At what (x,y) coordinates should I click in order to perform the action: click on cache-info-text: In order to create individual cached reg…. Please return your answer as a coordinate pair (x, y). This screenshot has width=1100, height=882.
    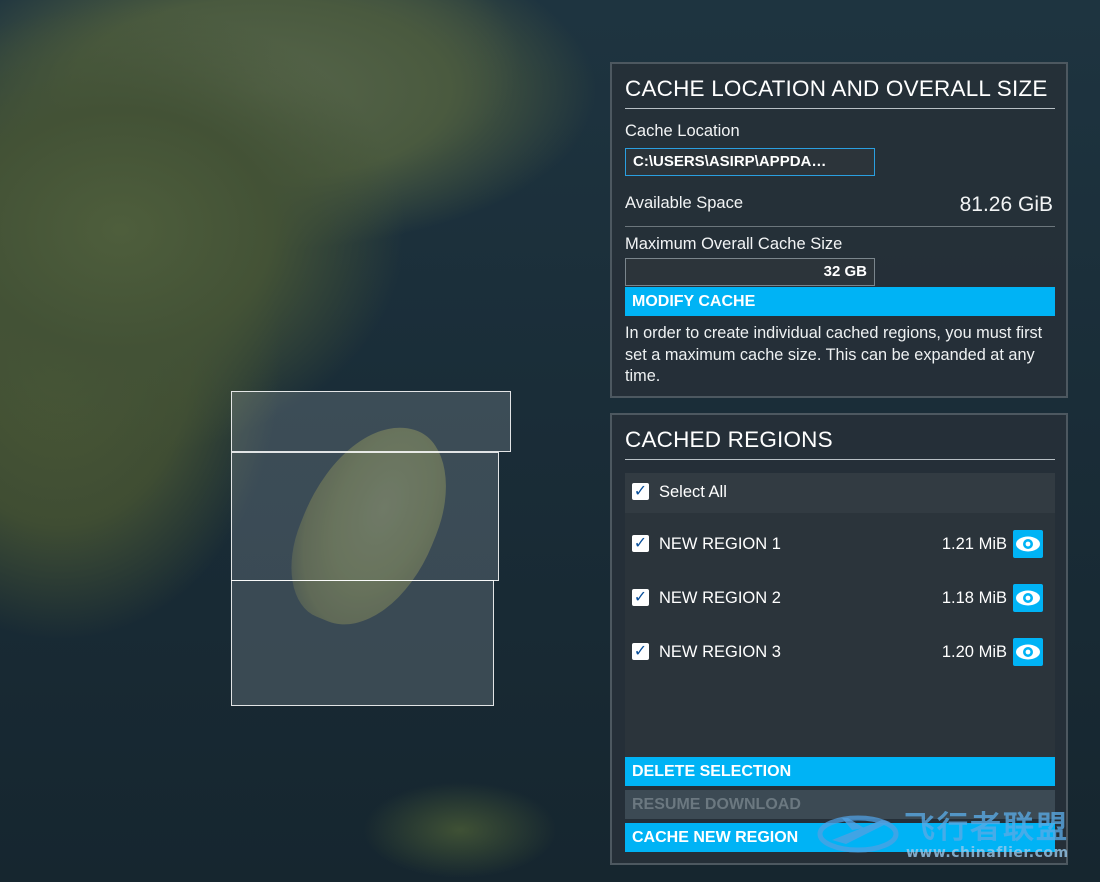
    Looking at the image, I should click on (834, 354).